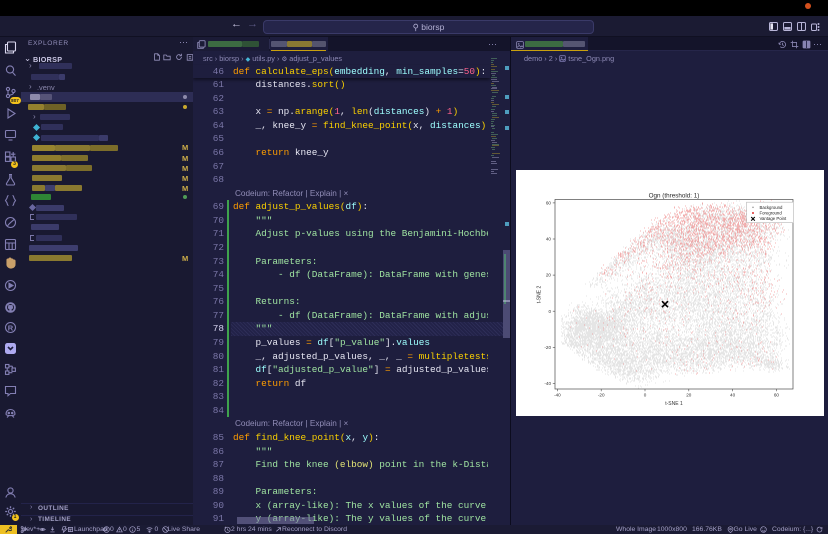  Describe the element at coordinates (11, 327) in the screenshot. I see `svg-text: R` at that location.